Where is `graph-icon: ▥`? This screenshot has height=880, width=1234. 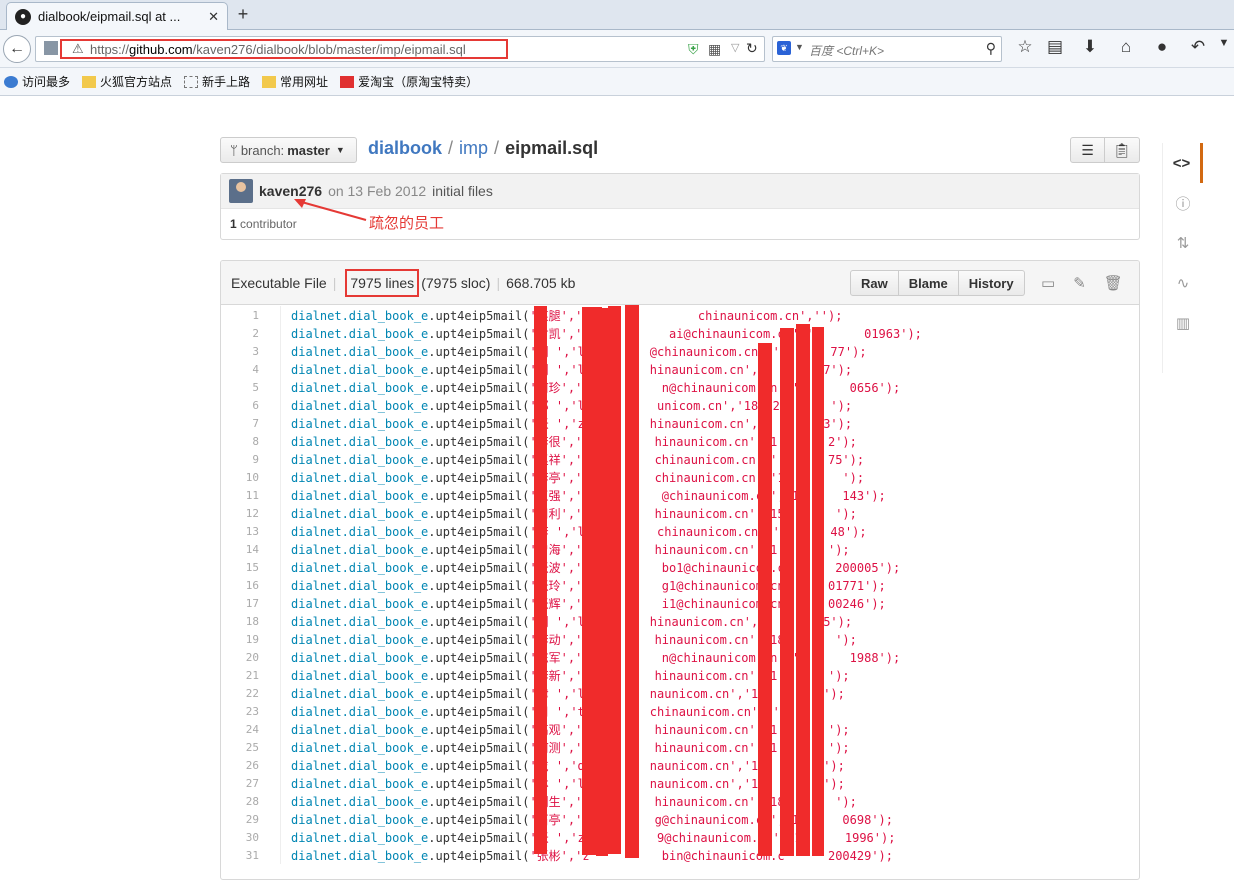 graph-icon: ▥ is located at coordinates (1183, 323).